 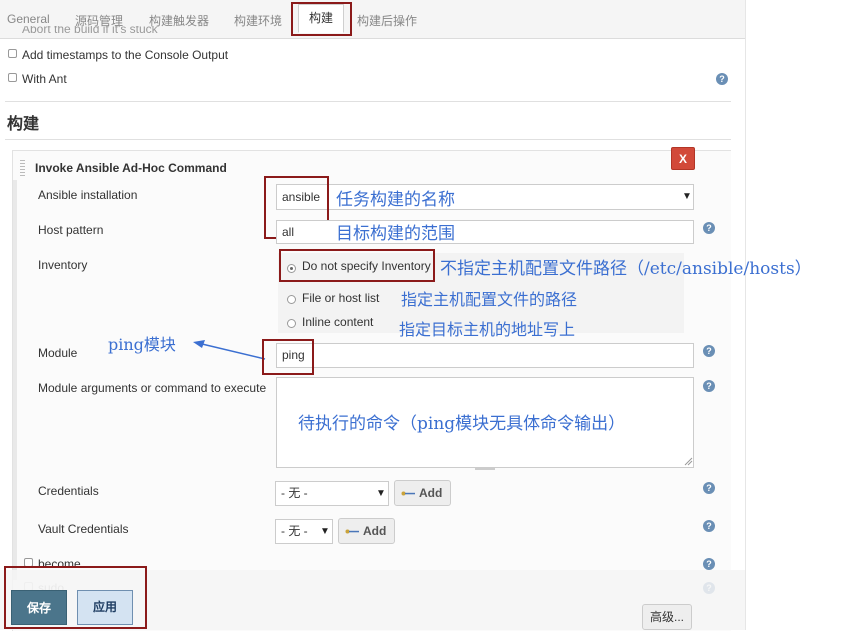 I want to click on inventory-radio-inline, so click(x=291, y=323).